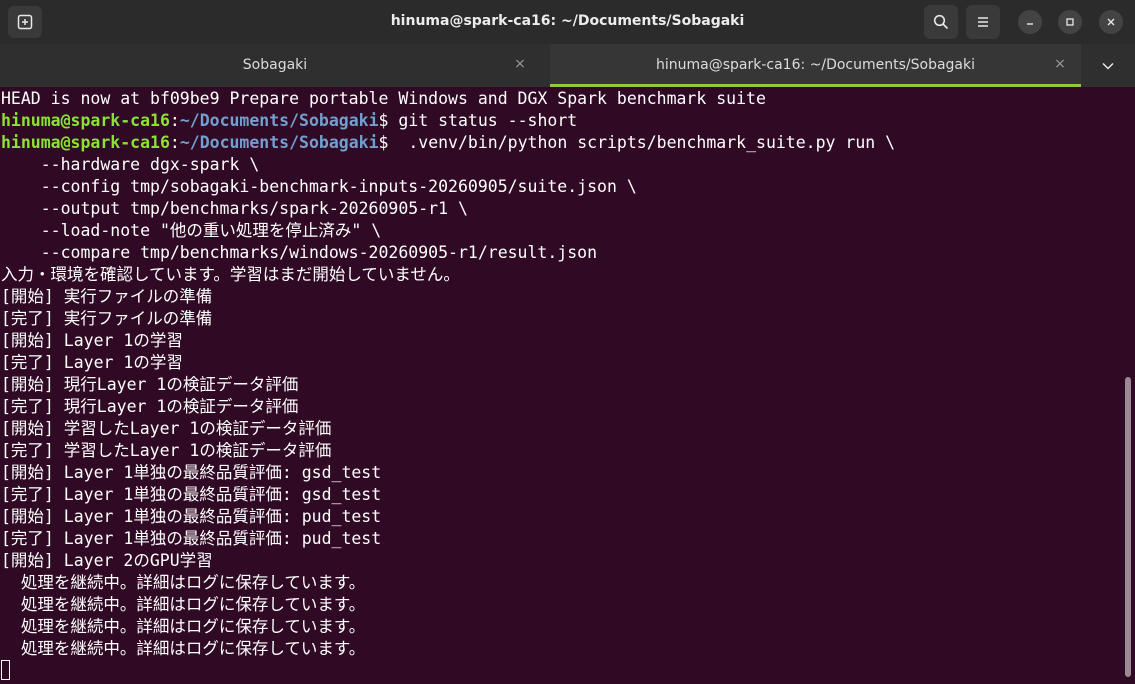 The image size is (1135, 684). I want to click on terminal-line: [開始] 学習したLayer 1の検証データ評価, so click(166, 428).